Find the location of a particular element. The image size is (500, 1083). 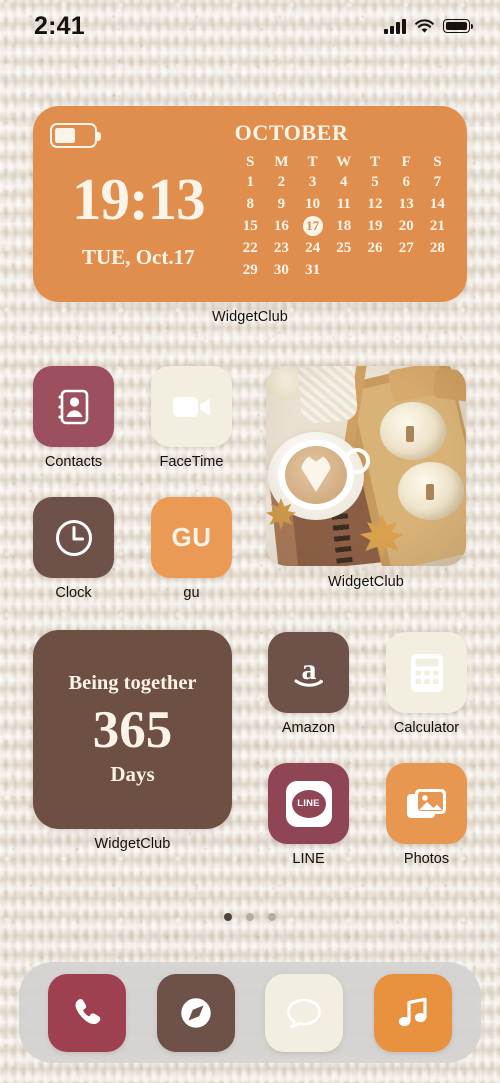

status-bar-icons is located at coordinates (428, 26).